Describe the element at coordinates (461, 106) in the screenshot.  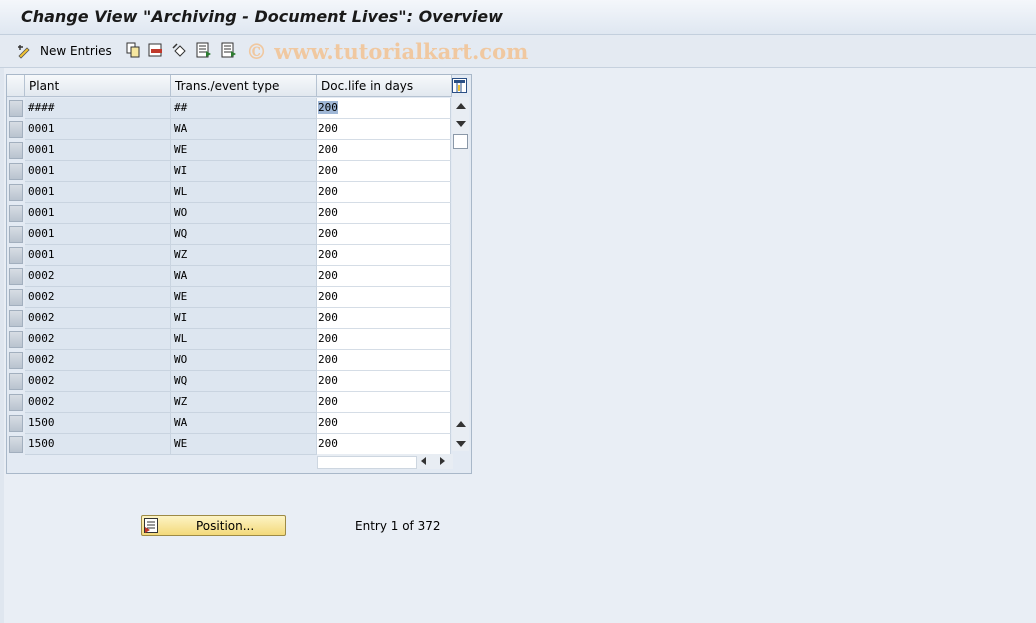
I see `scroll-up-icon` at that location.